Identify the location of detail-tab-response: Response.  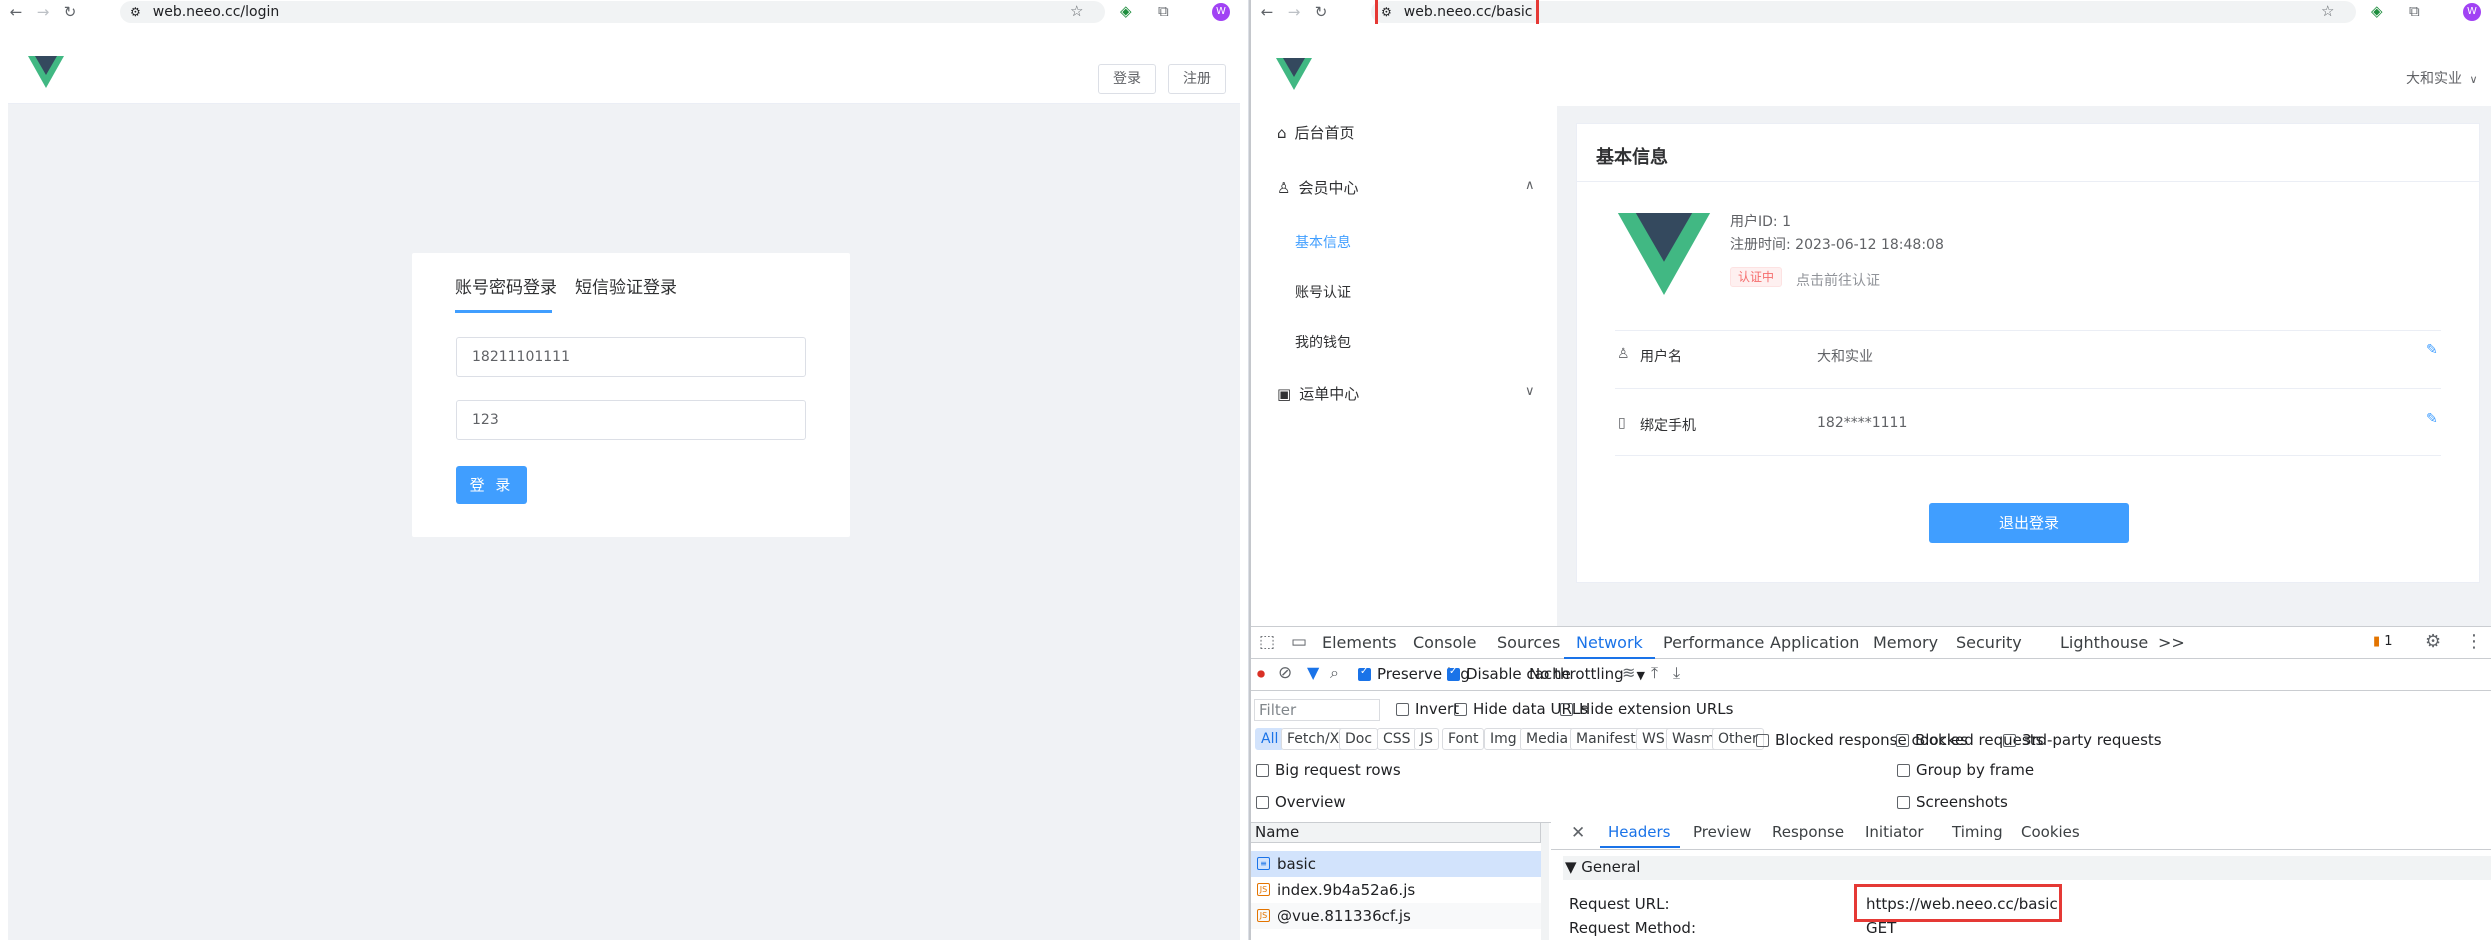
(1808, 832).